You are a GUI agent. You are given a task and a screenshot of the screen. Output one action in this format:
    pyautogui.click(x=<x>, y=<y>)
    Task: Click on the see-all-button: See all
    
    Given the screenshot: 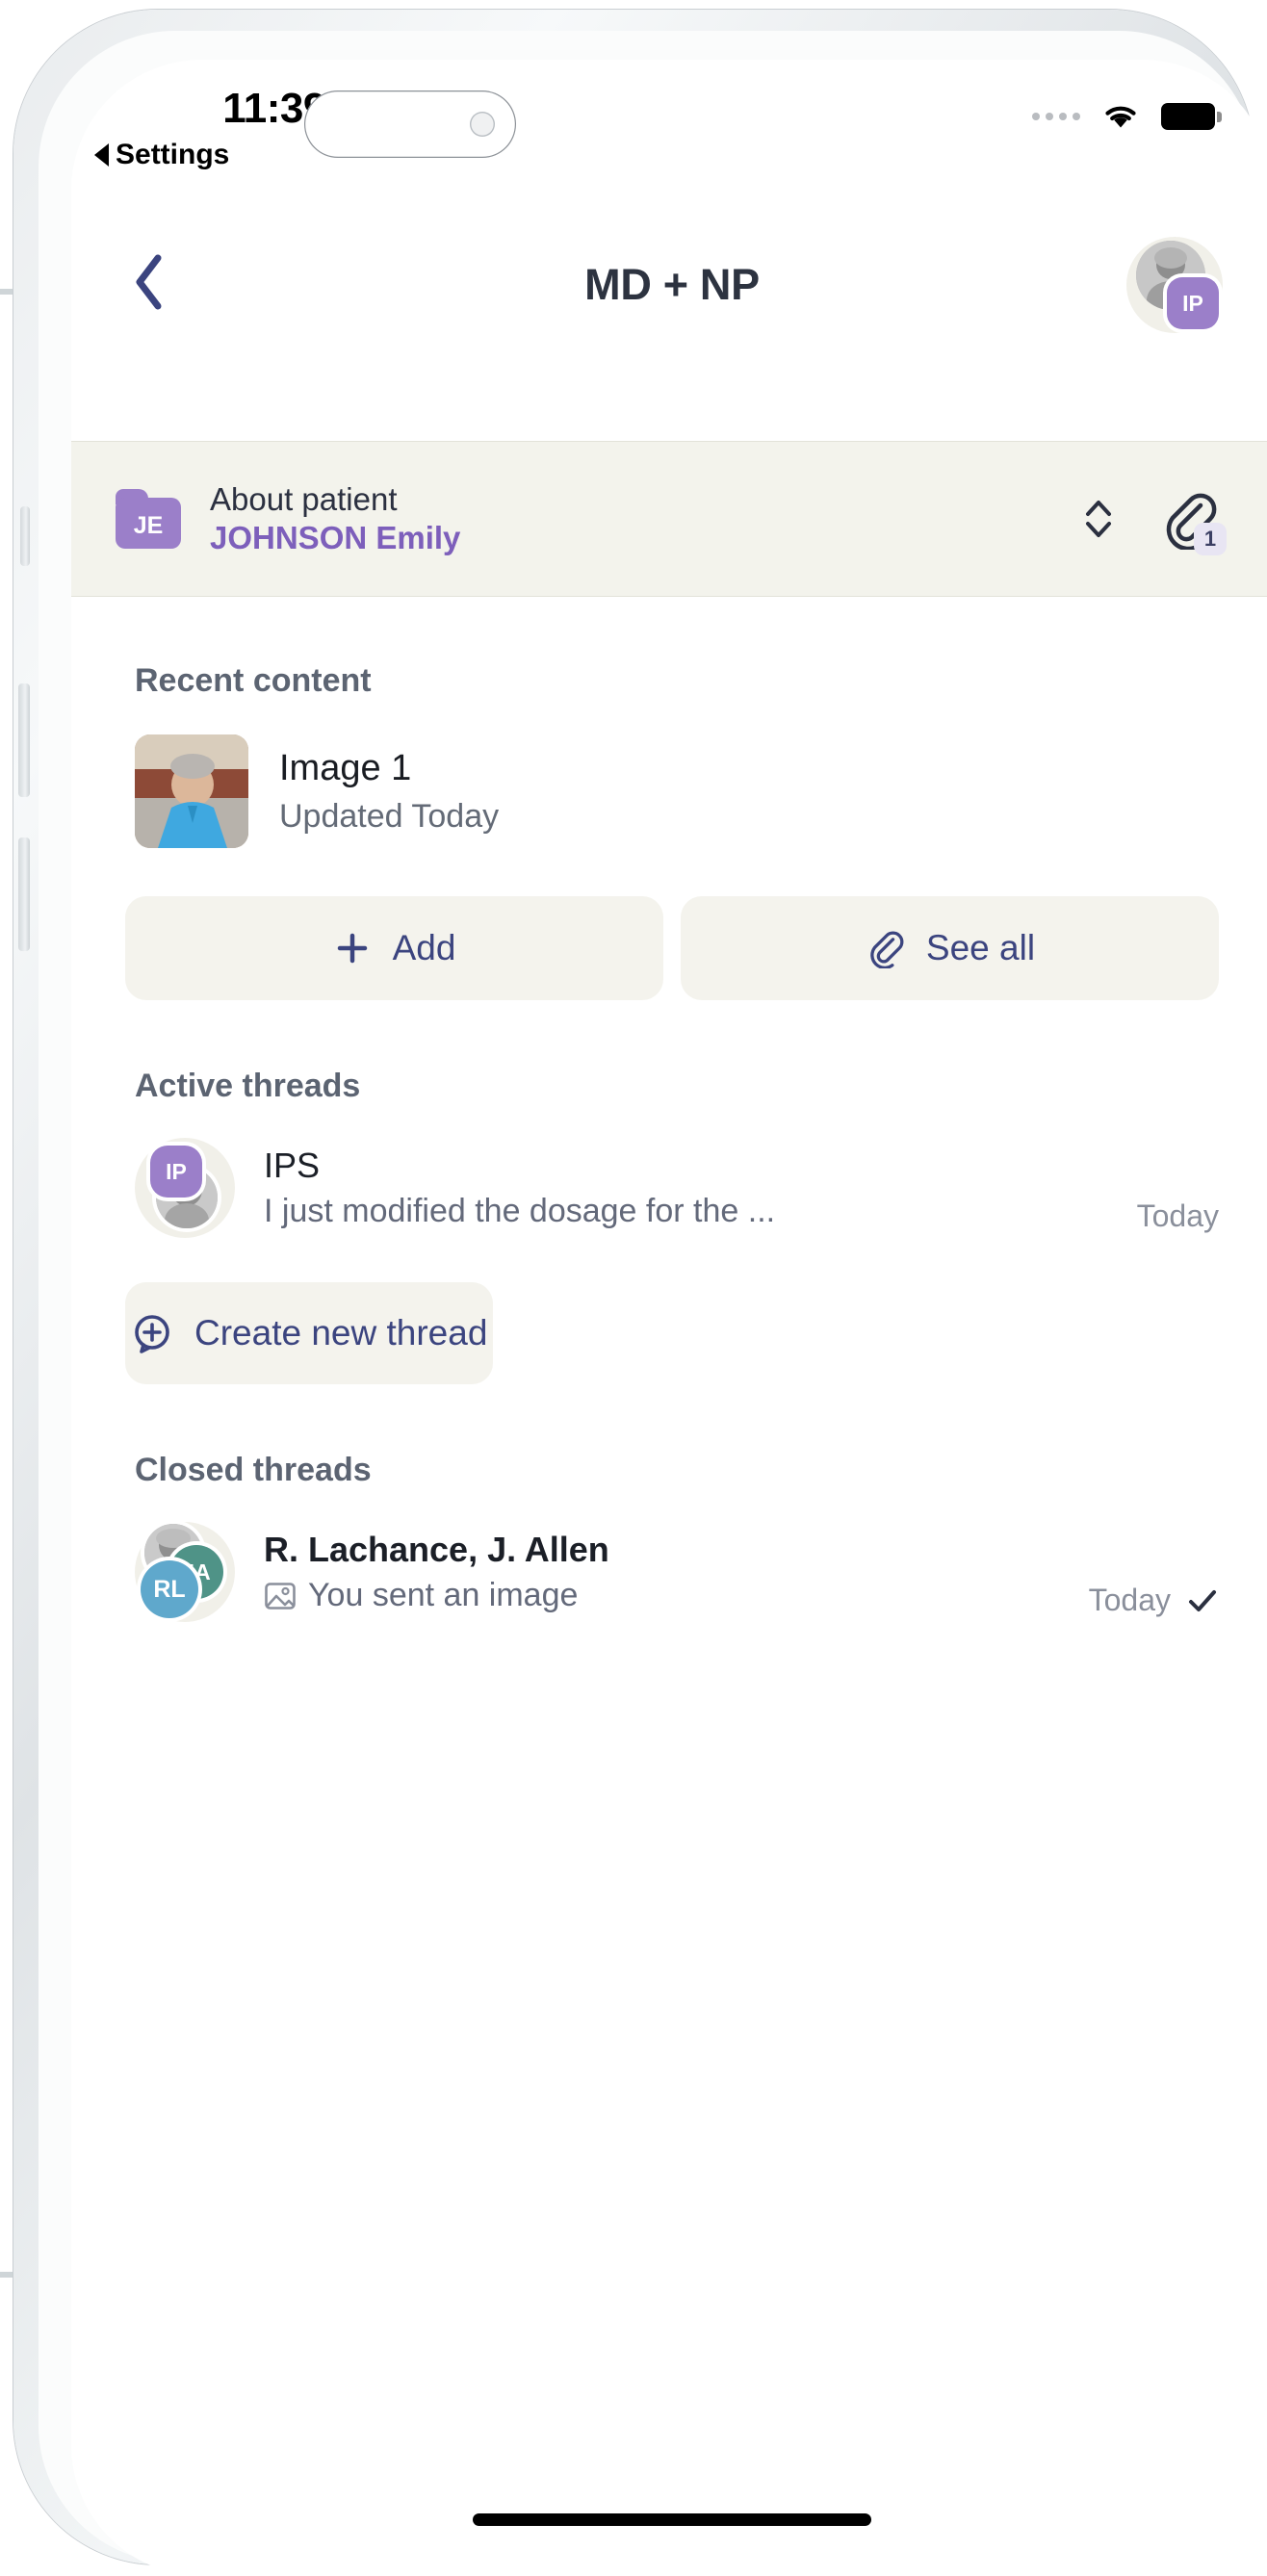 What is the action you would take?
    pyautogui.click(x=950, y=948)
    